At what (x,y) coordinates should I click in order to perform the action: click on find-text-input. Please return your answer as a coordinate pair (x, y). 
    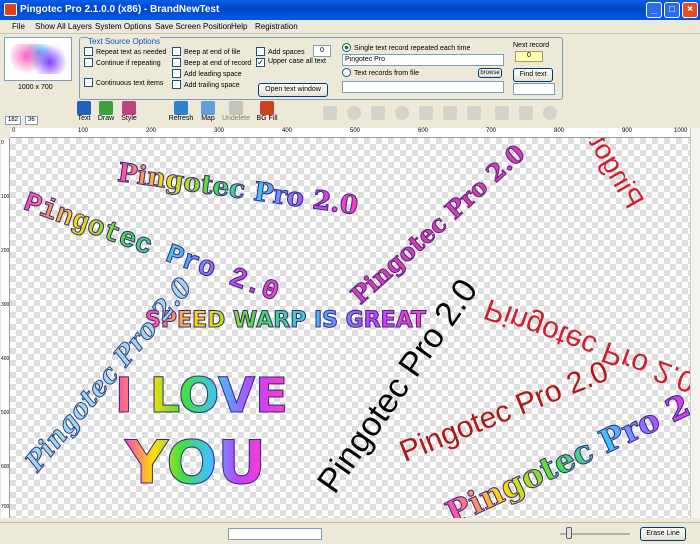
    Looking at the image, I should click on (534, 89).